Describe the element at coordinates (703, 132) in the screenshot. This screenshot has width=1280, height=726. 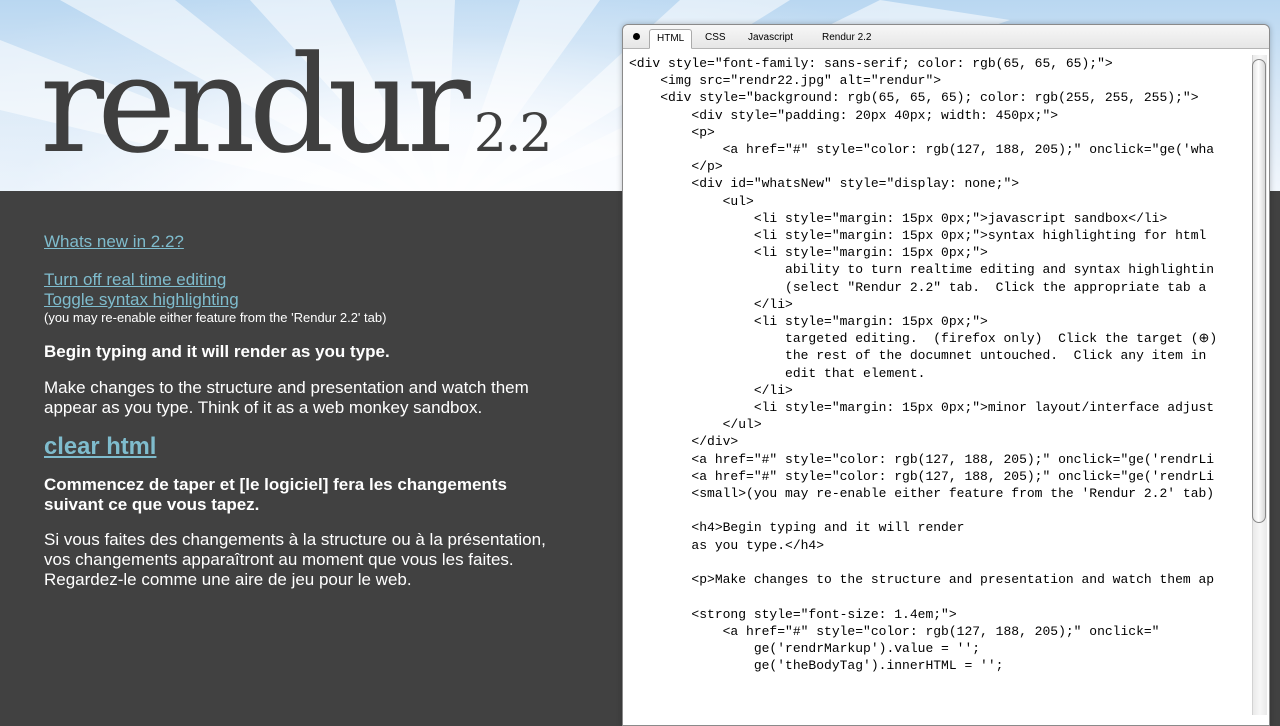
I see `code-line: <p>` at that location.